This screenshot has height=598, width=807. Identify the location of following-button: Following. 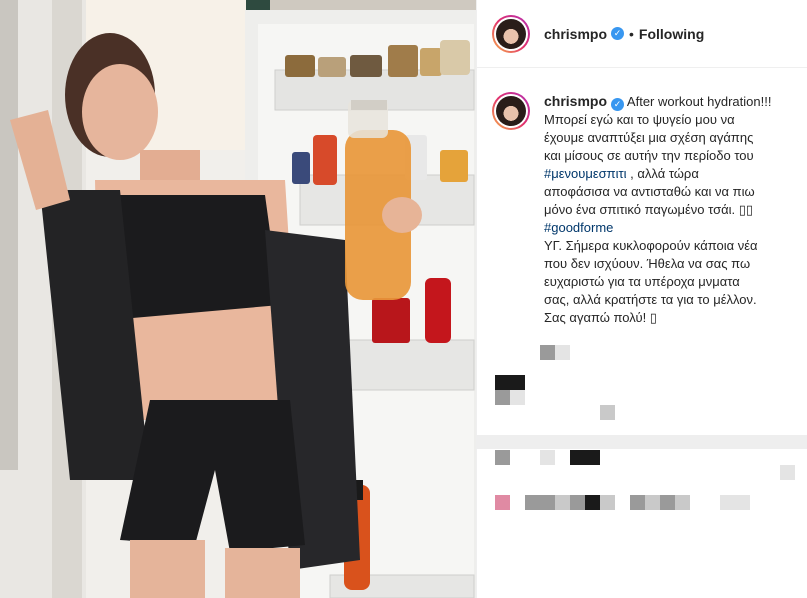
(671, 34).